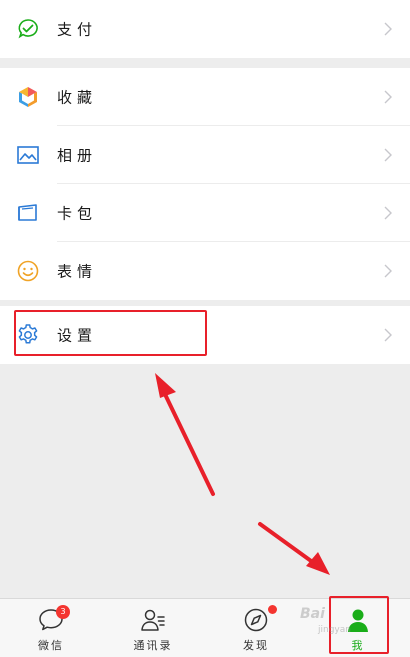 The image size is (410, 657). I want to click on tab-label: 发现, so click(256, 645).